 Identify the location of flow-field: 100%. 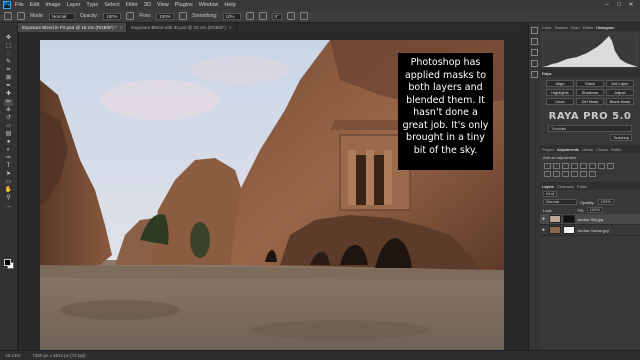
(165, 16).